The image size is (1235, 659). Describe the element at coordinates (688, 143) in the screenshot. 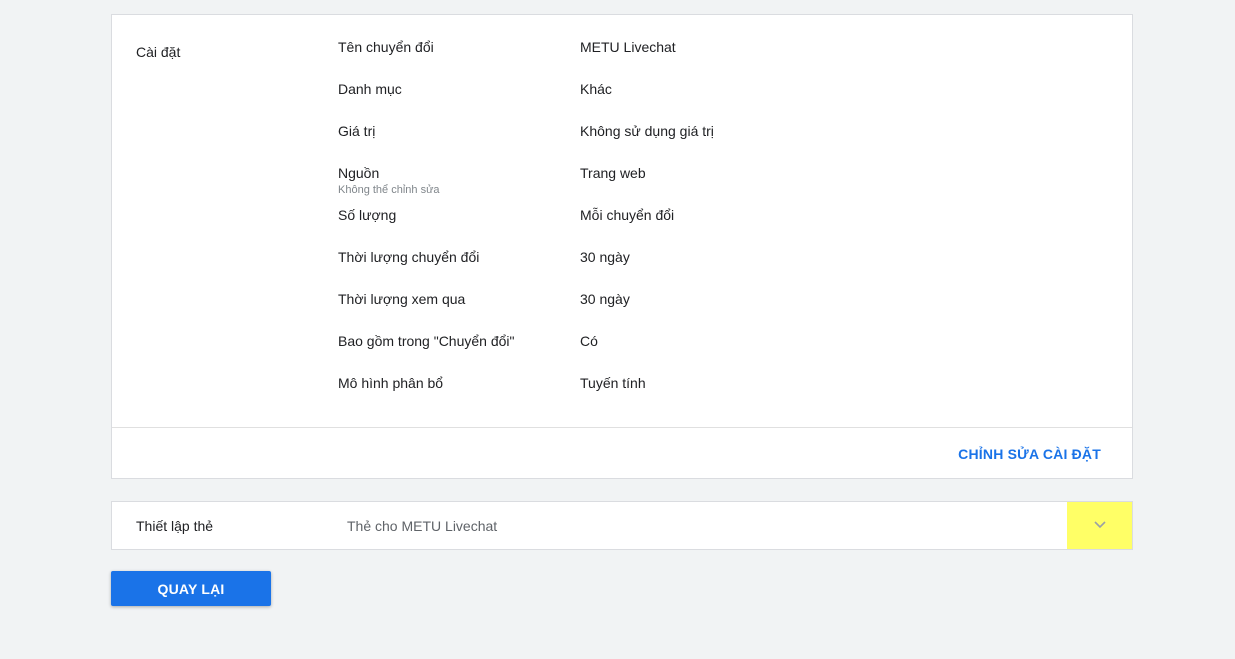

I see `setting-row-value: Giá trị Không sử dụng giá trị` at that location.